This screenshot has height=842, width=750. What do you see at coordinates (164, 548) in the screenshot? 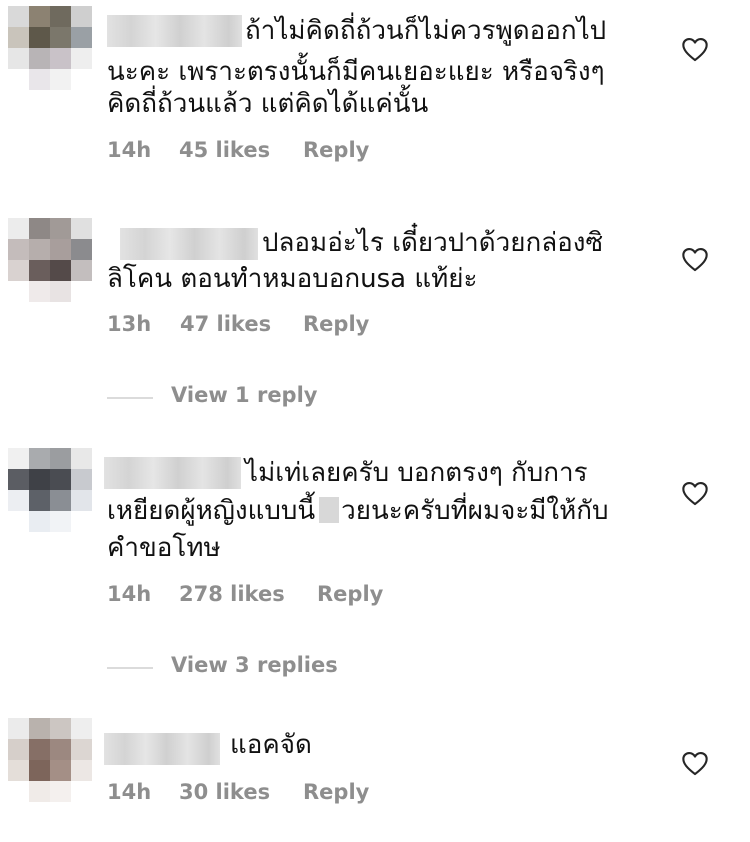
I see `comment-text-line: คำขอโทษ` at bounding box center [164, 548].